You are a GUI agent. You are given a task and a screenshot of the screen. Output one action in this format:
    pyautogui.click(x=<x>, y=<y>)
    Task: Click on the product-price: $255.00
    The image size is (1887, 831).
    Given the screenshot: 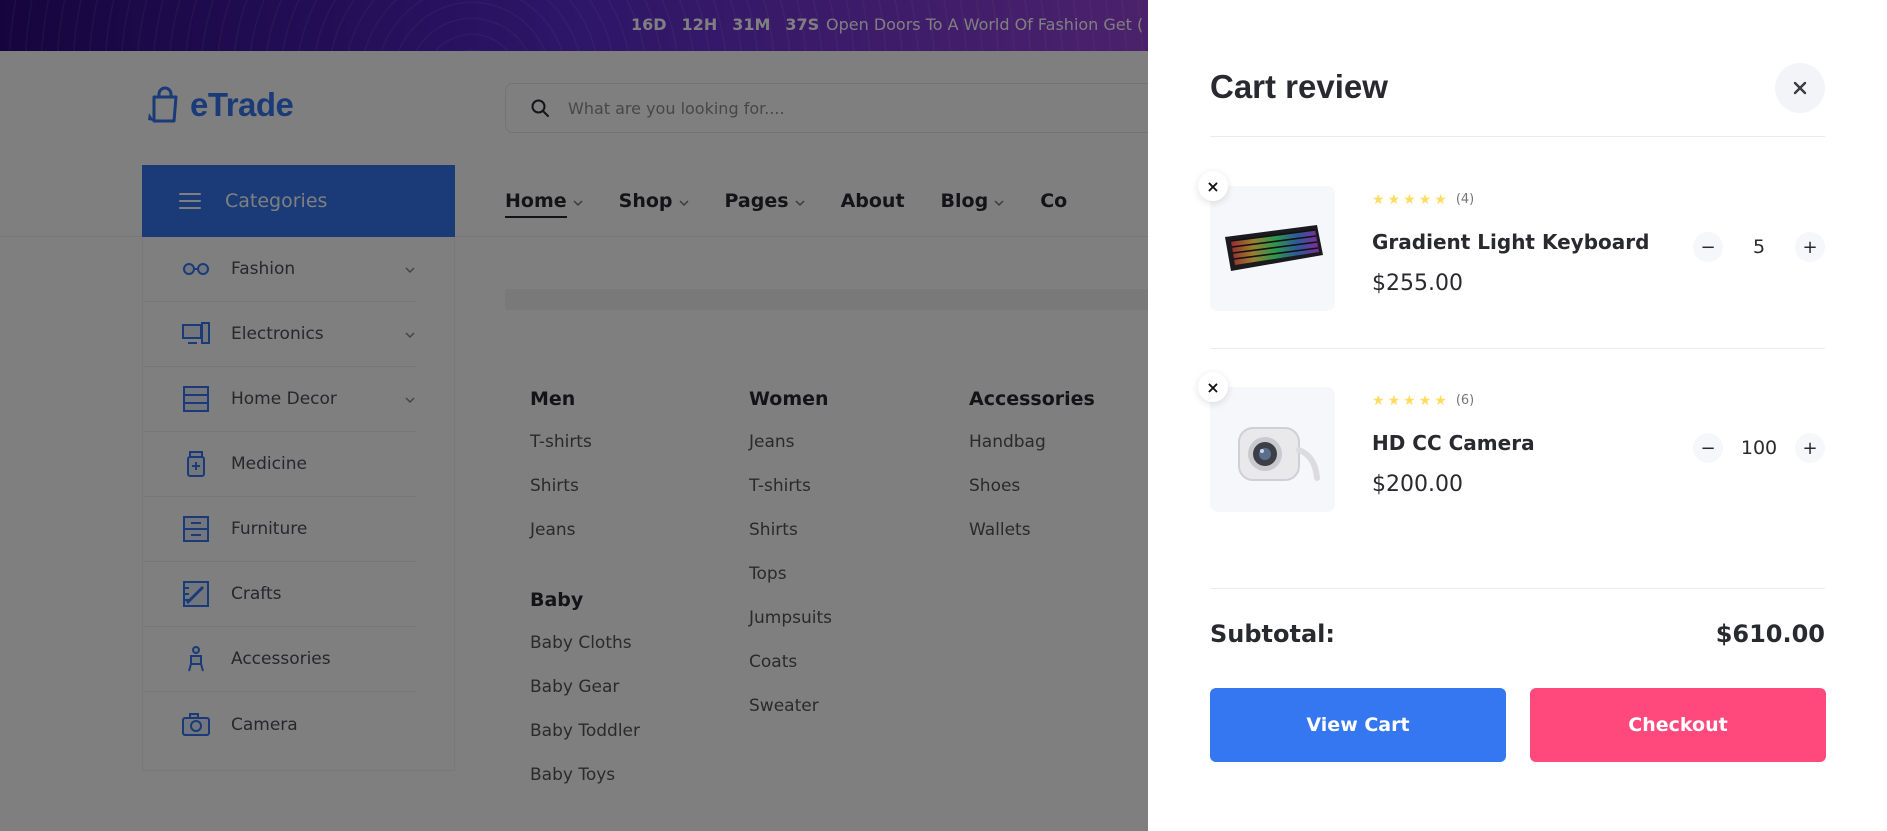 What is the action you would take?
    pyautogui.click(x=1417, y=283)
    